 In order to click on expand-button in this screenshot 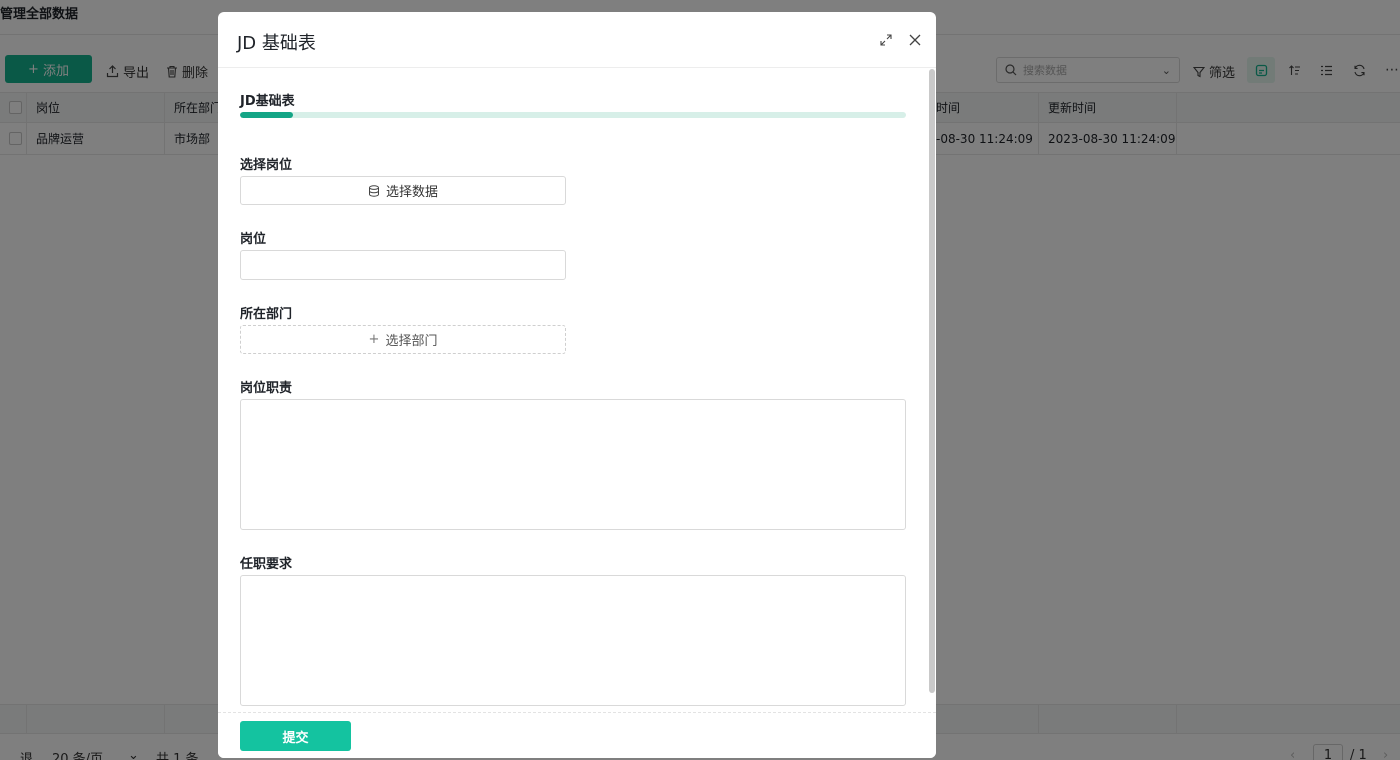, I will do `click(886, 40)`.